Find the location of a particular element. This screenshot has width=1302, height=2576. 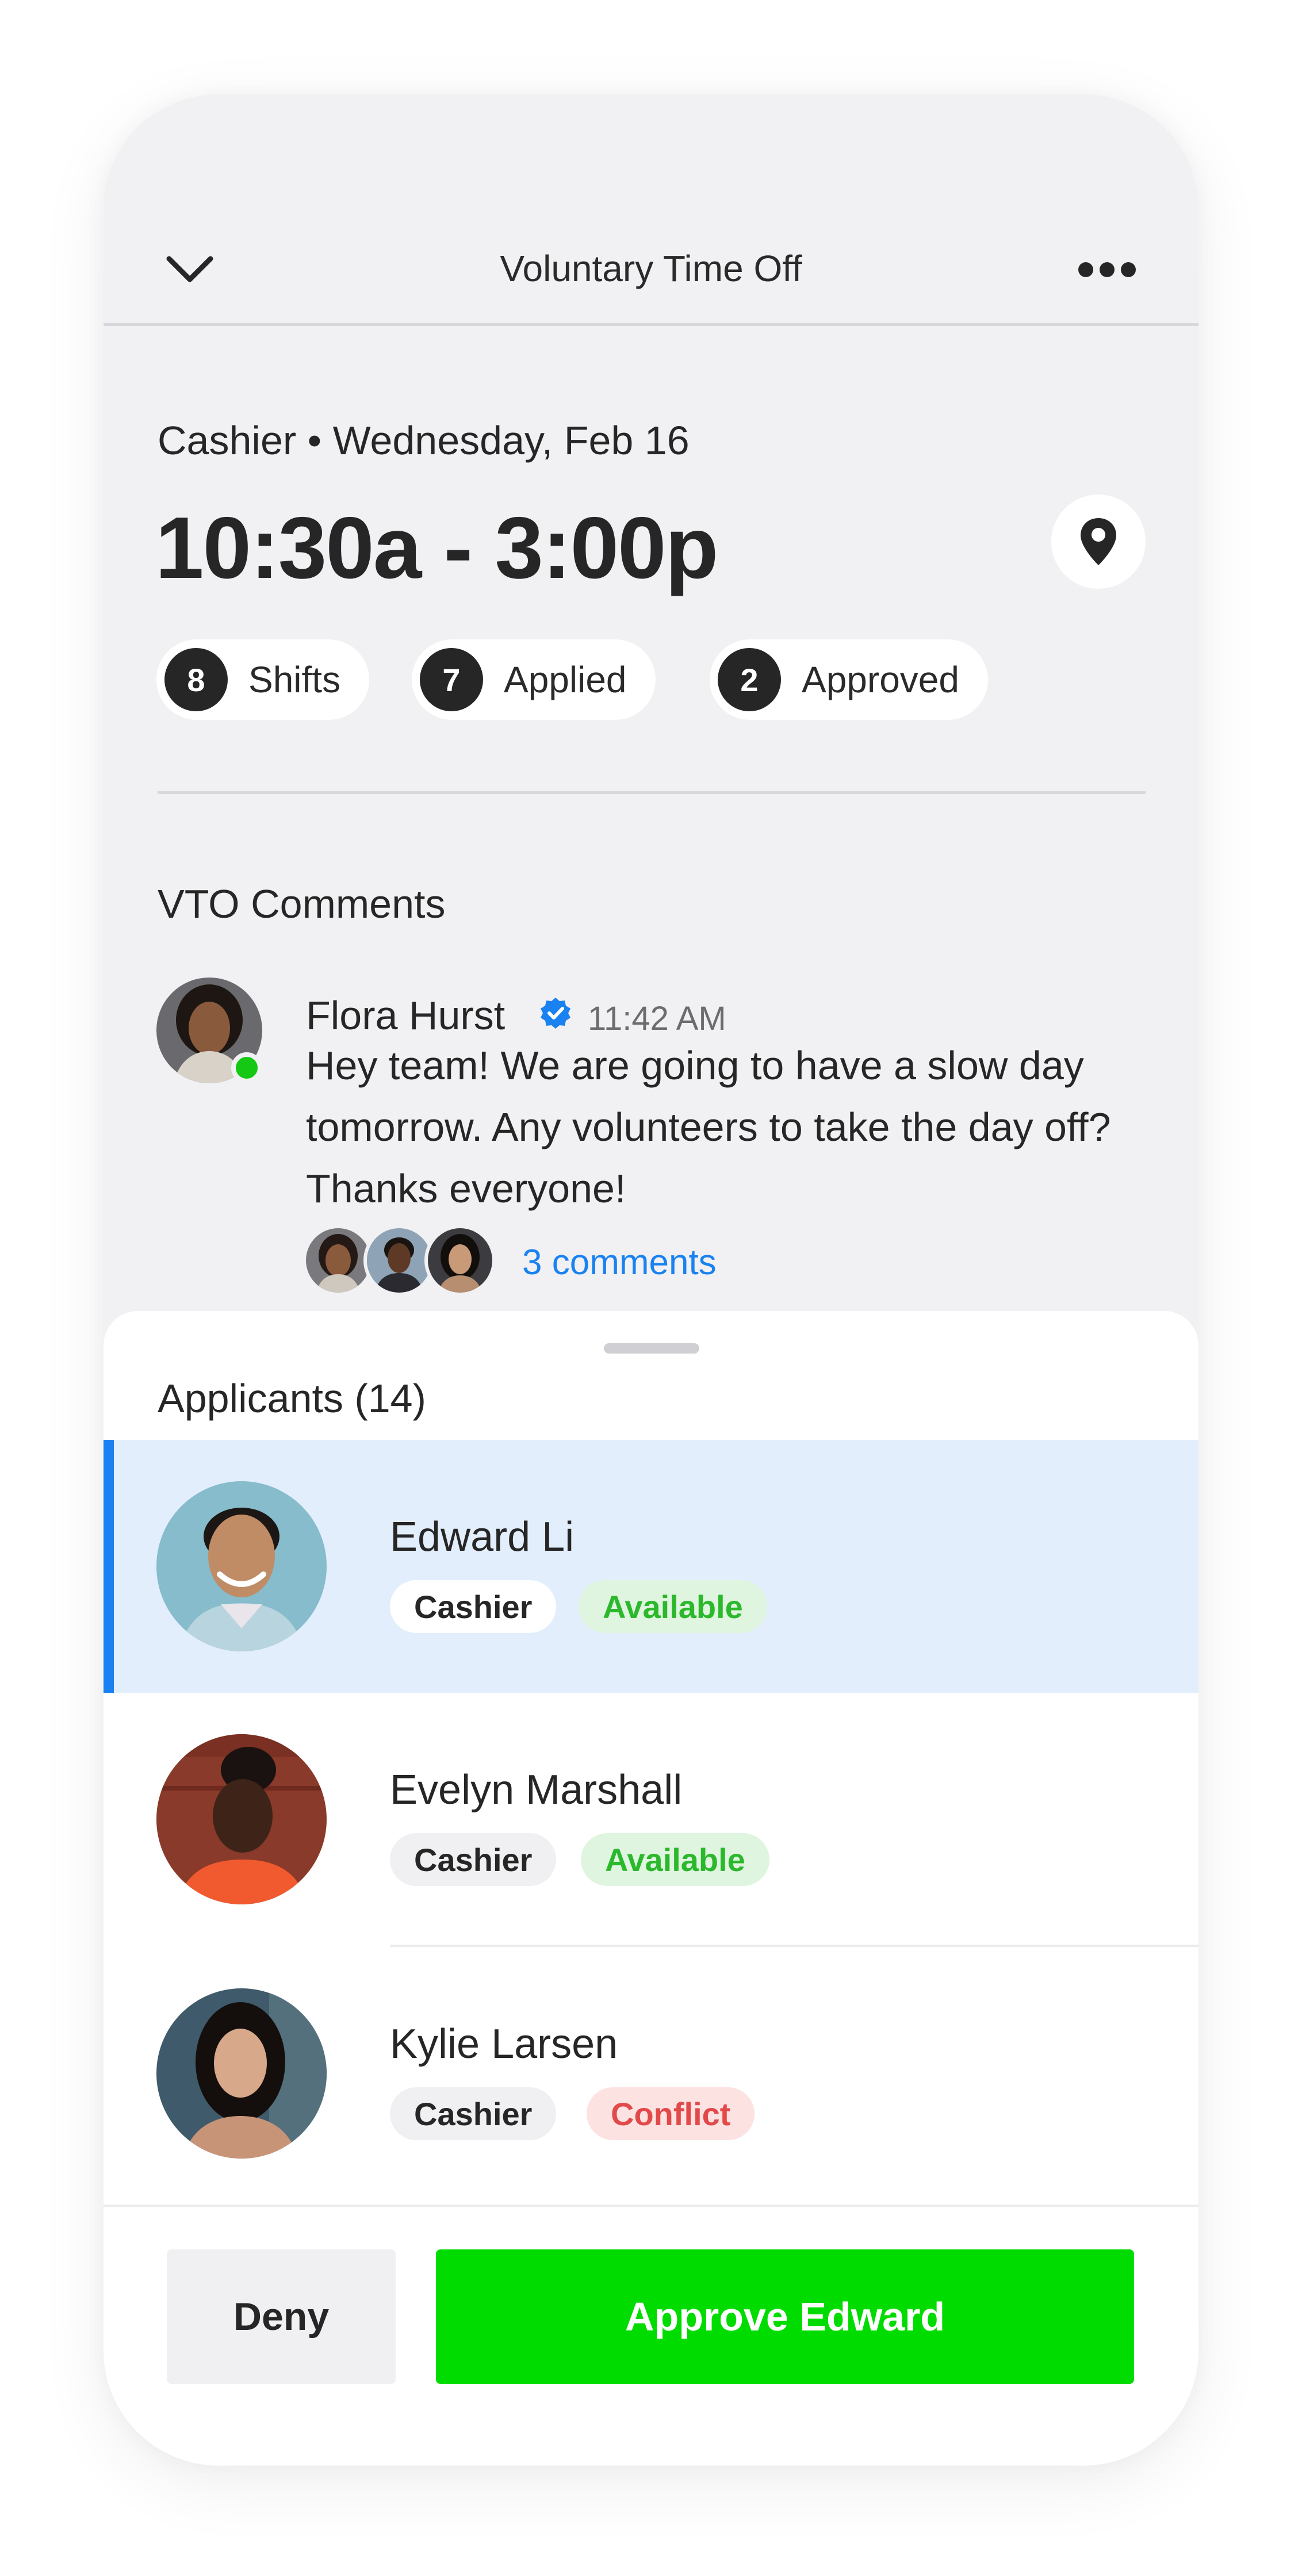

location-pin-icon is located at coordinates (1098, 542).